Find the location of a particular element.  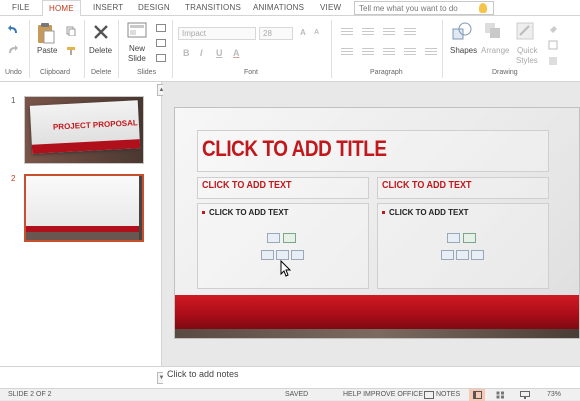

format-painter-icon is located at coordinates (71, 51).